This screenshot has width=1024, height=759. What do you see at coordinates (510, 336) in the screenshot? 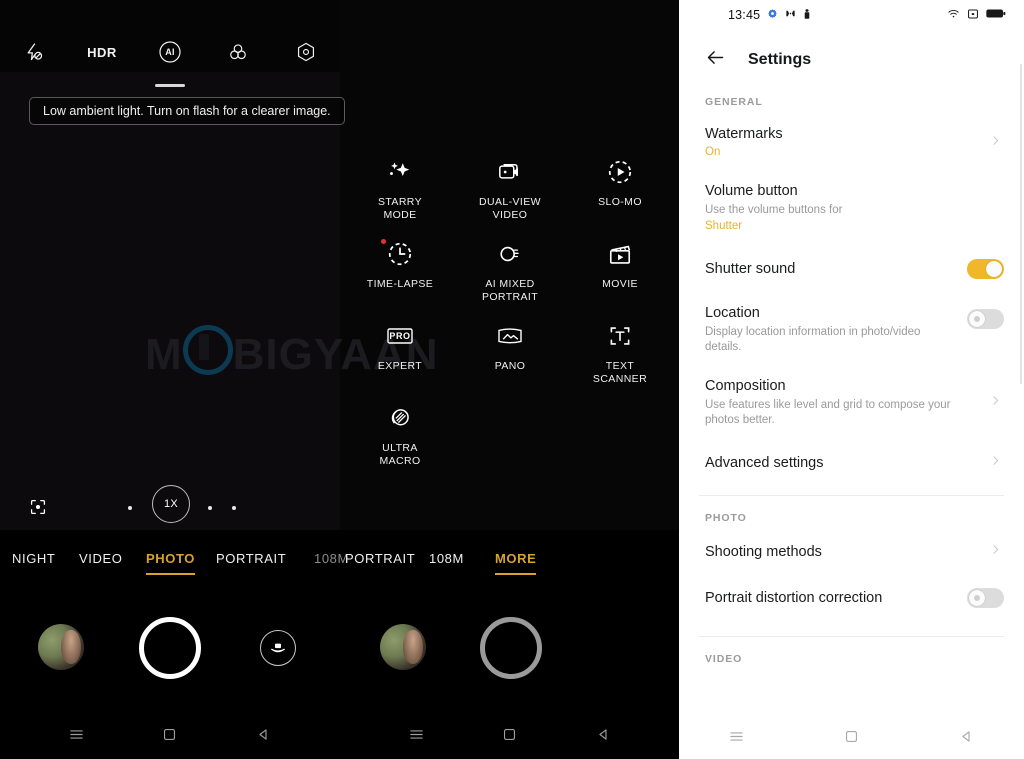
I see `panorama-icon` at bounding box center [510, 336].